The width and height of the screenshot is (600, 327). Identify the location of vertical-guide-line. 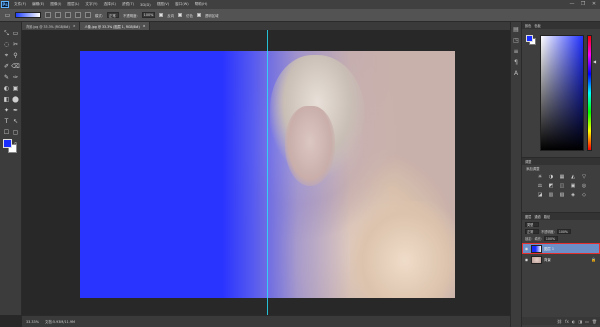
(267, 172).